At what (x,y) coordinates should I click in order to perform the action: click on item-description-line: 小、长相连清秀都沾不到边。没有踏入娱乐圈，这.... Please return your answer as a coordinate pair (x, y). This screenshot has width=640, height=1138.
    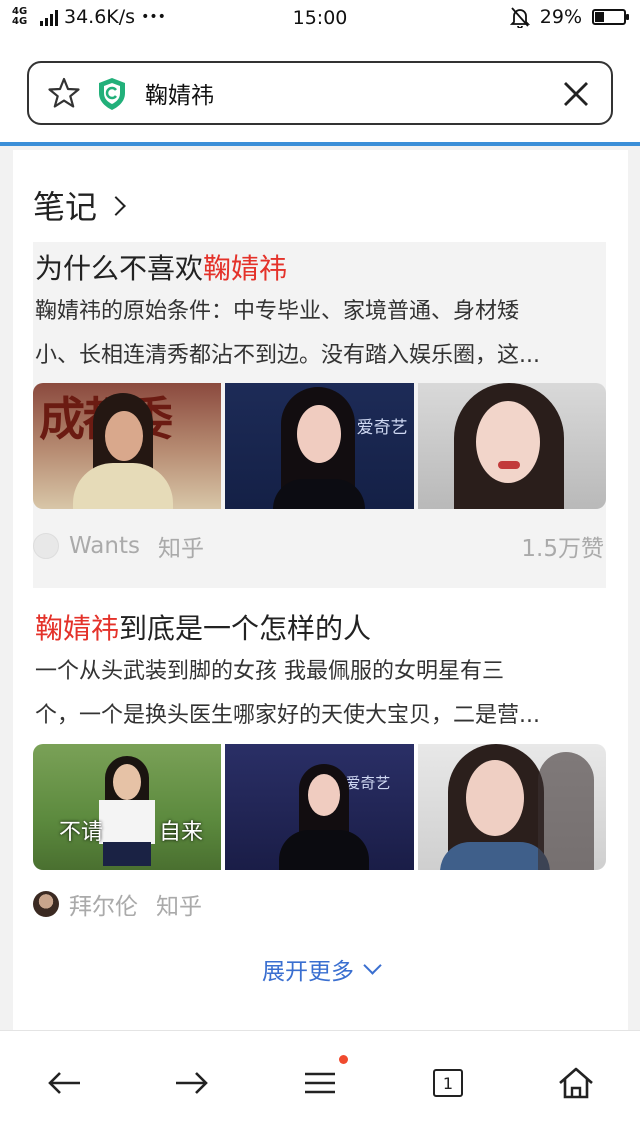
    Looking at the image, I should click on (287, 355).